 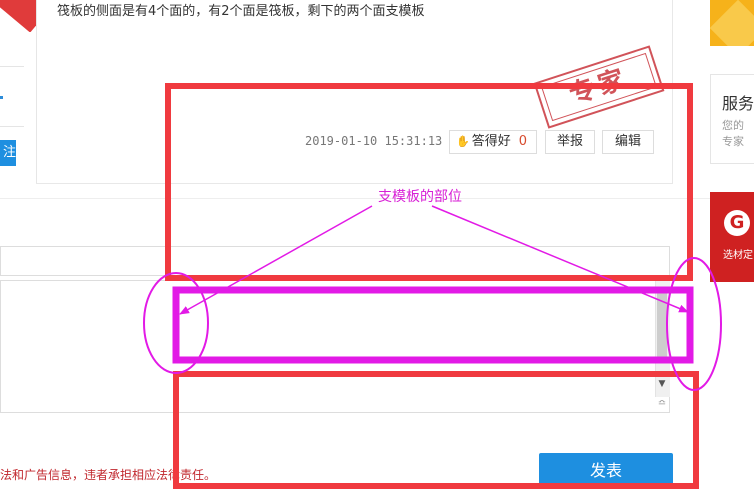 I want to click on annotation-label: 支模板的部位, so click(x=420, y=197).